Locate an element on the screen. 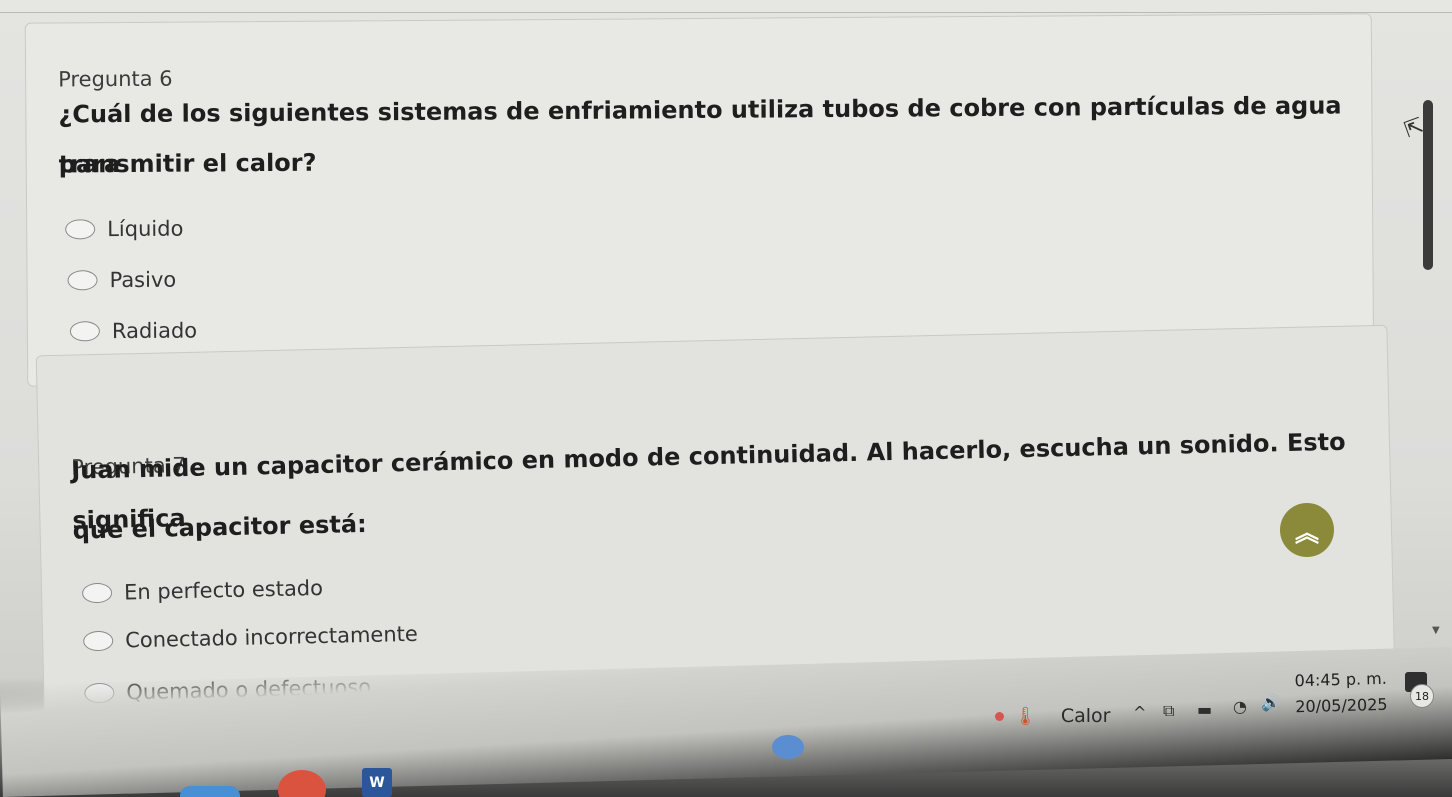 Image resolution: width=1452 pixels, height=797 pixels. option-liquido: Líquido is located at coordinates (124, 229).